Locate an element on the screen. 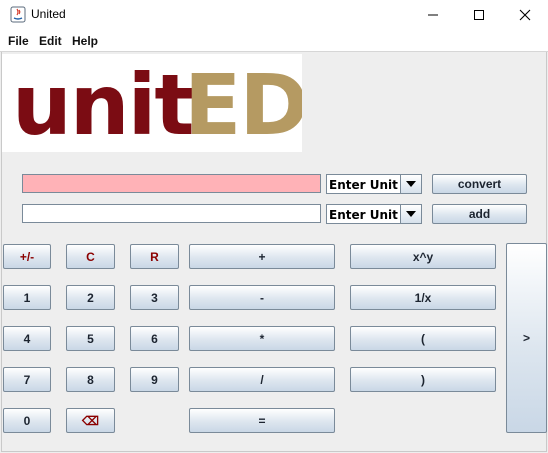 The width and height of the screenshot is (548, 453). equals-button: = is located at coordinates (262, 420).